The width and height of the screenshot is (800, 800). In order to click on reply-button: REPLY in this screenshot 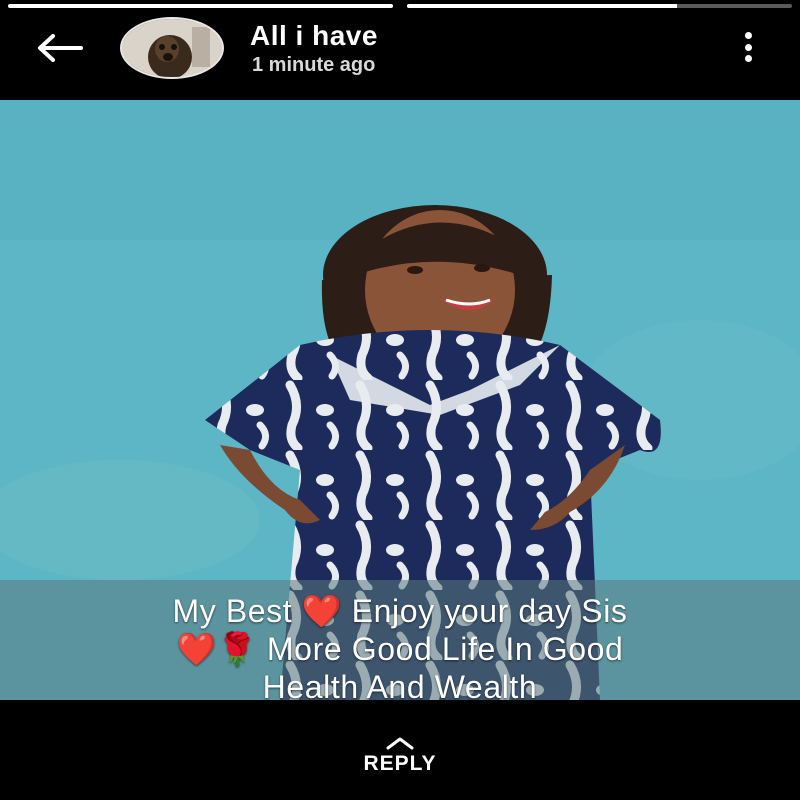, I will do `click(400, 756)`.